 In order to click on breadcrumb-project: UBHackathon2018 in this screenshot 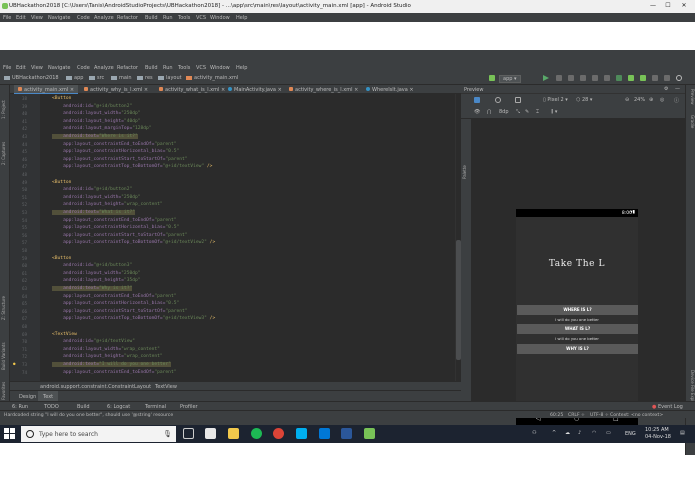, I will do `click(31, 78)`.